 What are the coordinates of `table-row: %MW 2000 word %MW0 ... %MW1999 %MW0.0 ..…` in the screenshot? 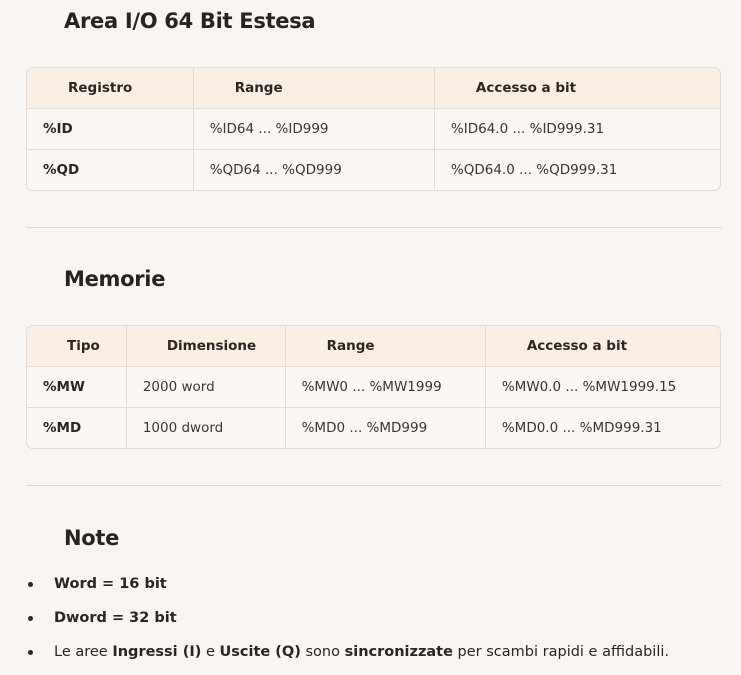 It's located at (373, 387).